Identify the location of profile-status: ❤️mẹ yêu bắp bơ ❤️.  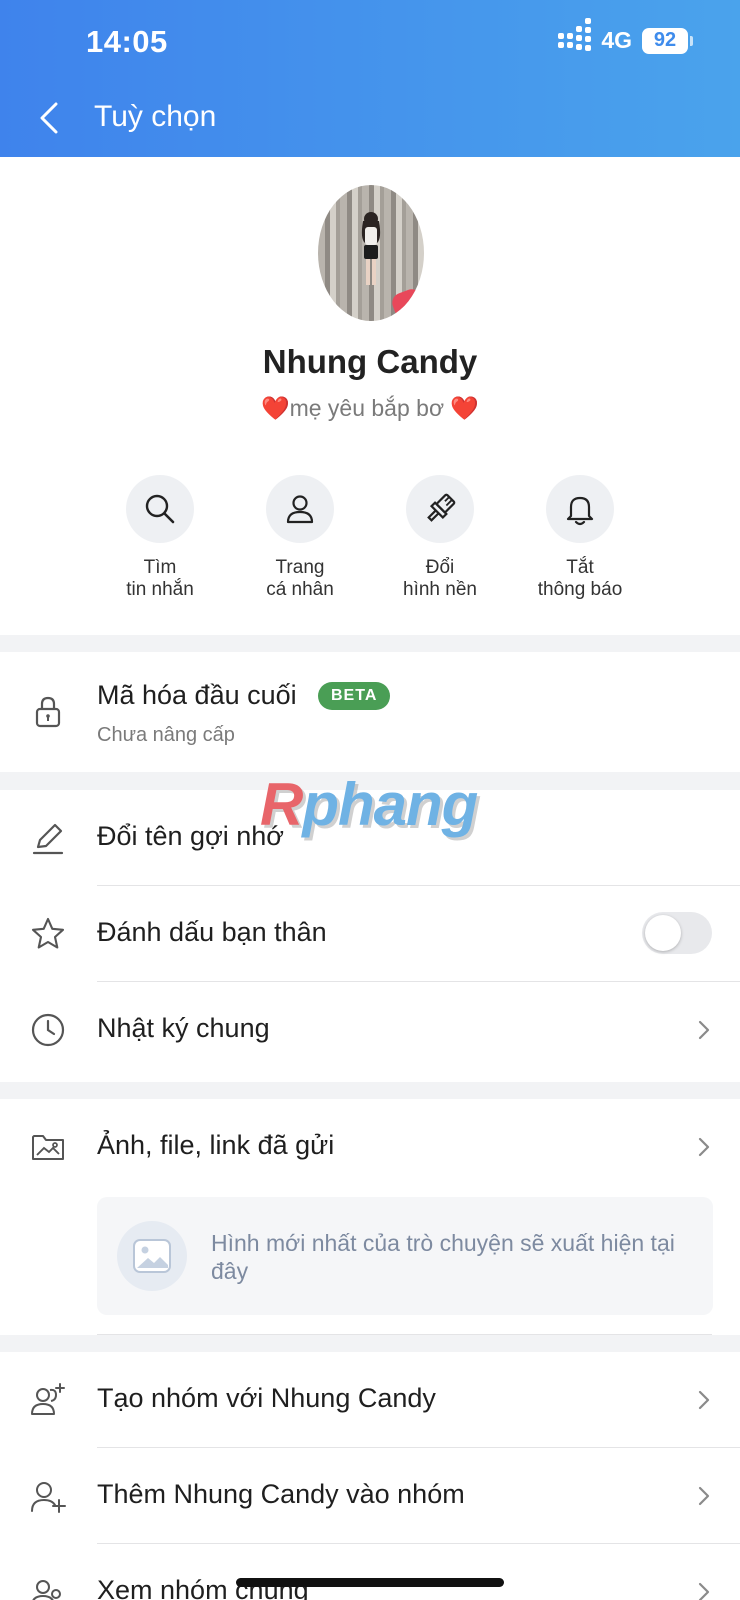
(370, 408).